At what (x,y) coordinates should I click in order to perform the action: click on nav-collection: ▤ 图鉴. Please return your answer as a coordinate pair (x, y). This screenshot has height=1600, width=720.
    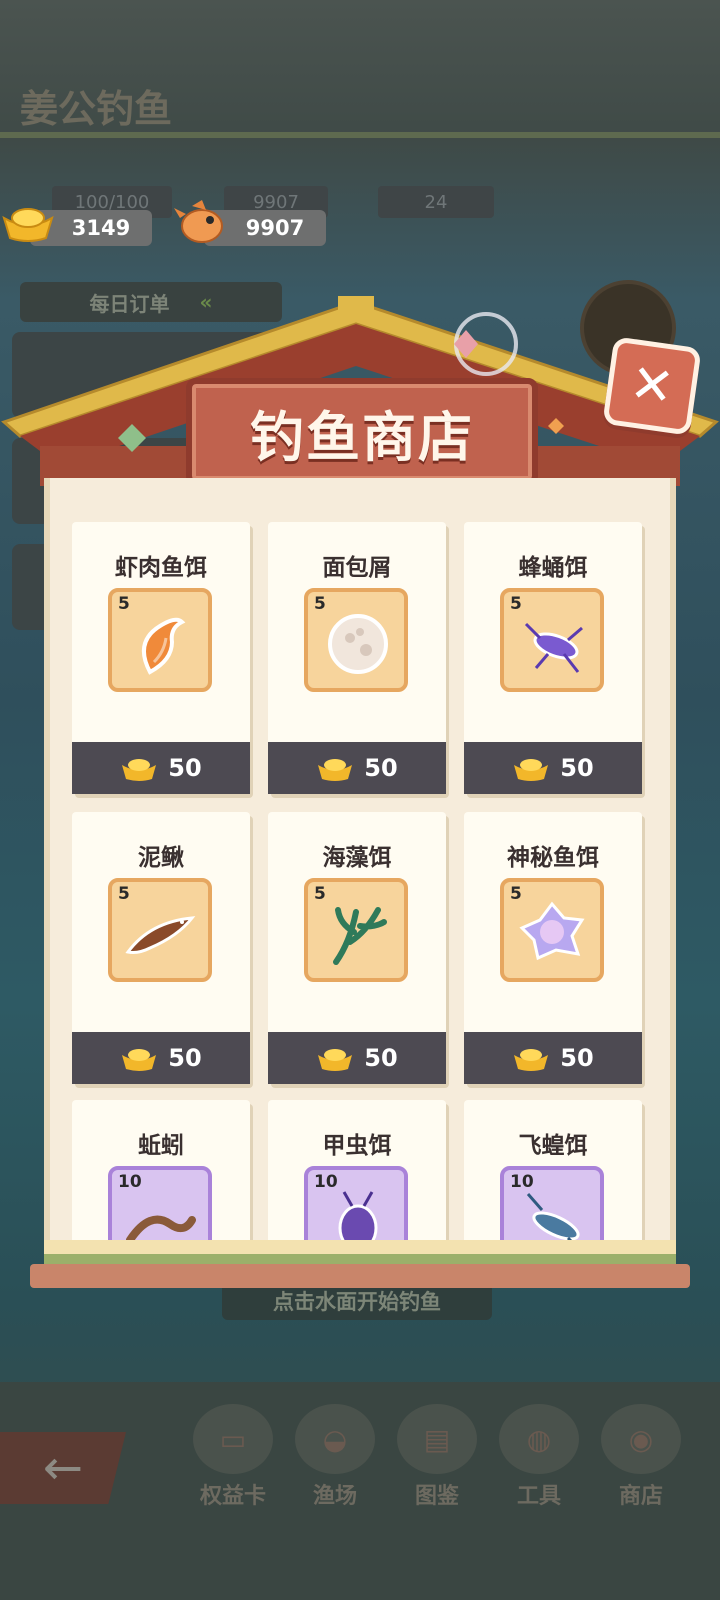
    Looking at the image, I should click on (437, 1459).